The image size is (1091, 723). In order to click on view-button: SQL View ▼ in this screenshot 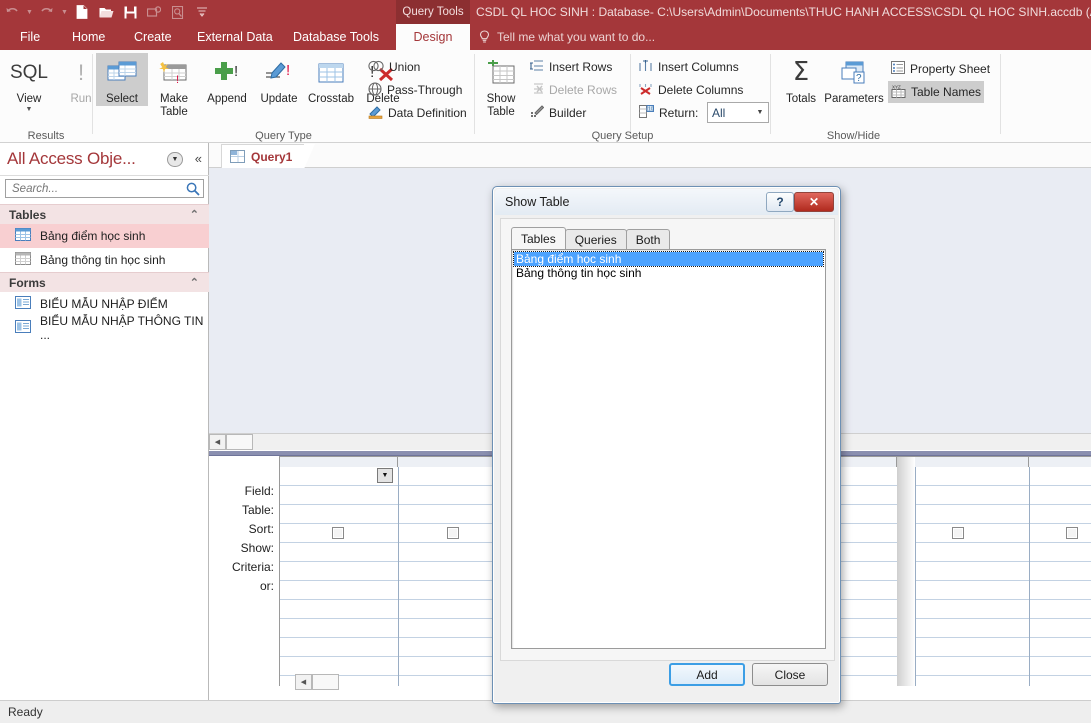, I will do `click(29, 83)`.